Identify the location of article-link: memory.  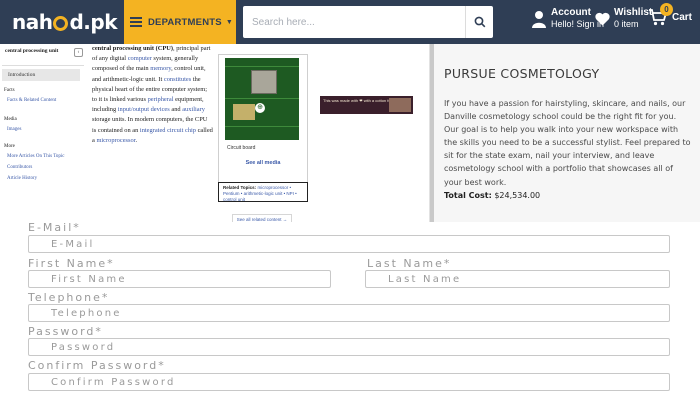
(160, 68).